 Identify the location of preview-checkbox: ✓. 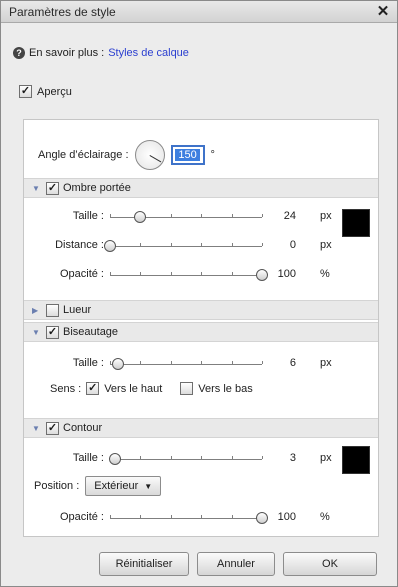
(25, 91).